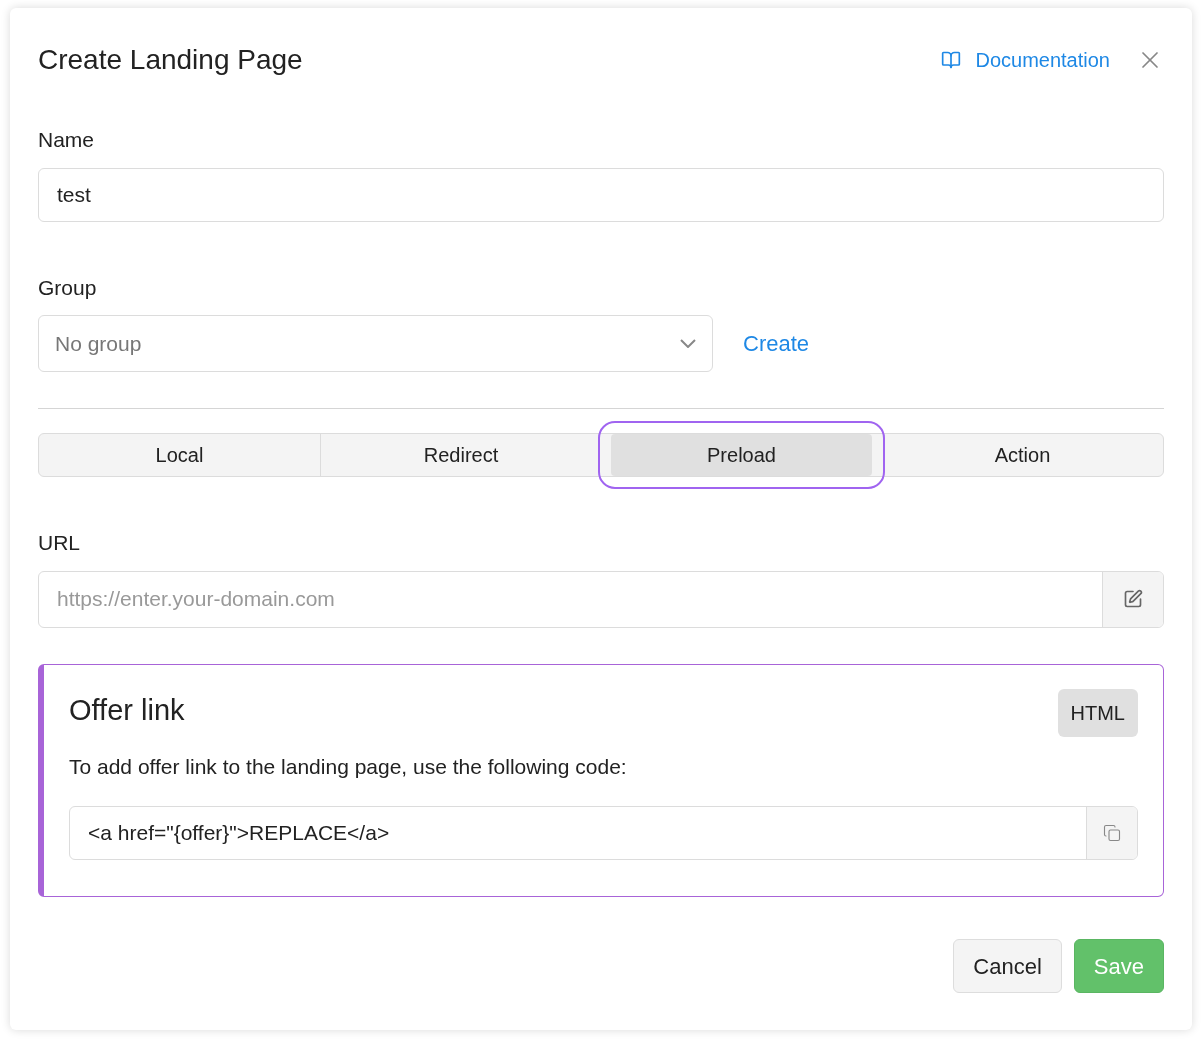 The height and width of the screenshot is (1045, 1202). Describe the element at coordinates (1007, 966) in the screenshot. I see `cancel-button: Cancel` at that location.